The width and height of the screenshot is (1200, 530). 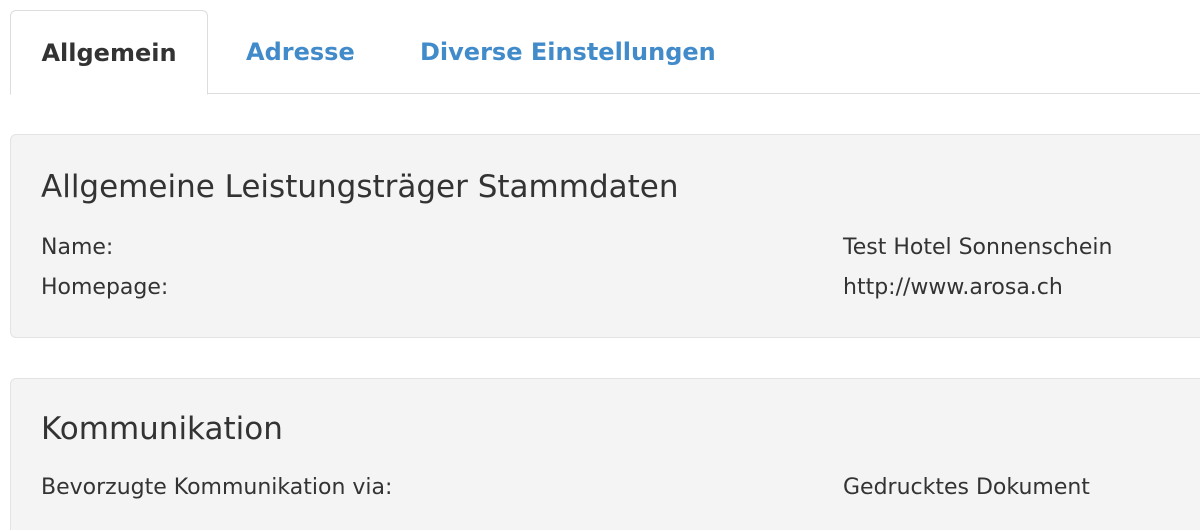 What do you see at coordinates (978, 247) in the screenshot?
I see `name-value: Test Hotel Sonnenschein` at bounding box center [978, 247].